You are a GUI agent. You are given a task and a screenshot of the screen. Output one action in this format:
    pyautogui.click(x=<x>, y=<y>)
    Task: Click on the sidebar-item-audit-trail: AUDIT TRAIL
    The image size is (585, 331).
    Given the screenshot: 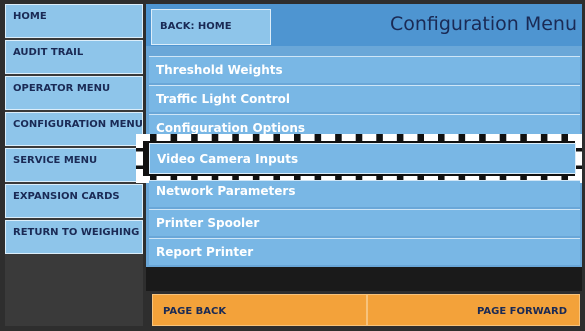 What is the action you would take?
    pyautogui.click(x=74, y=57)
    